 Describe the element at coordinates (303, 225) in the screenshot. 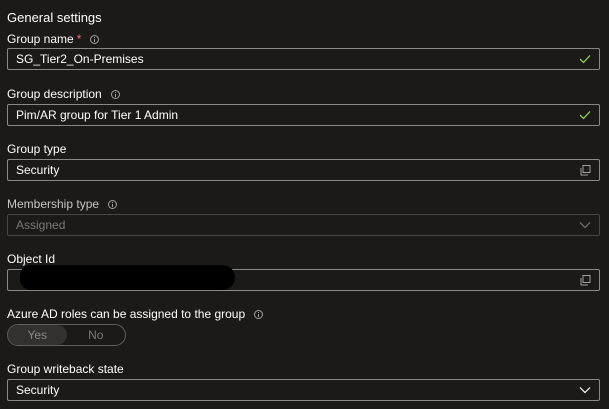

I see `membership-type-dropdown: Assigned` at that location.